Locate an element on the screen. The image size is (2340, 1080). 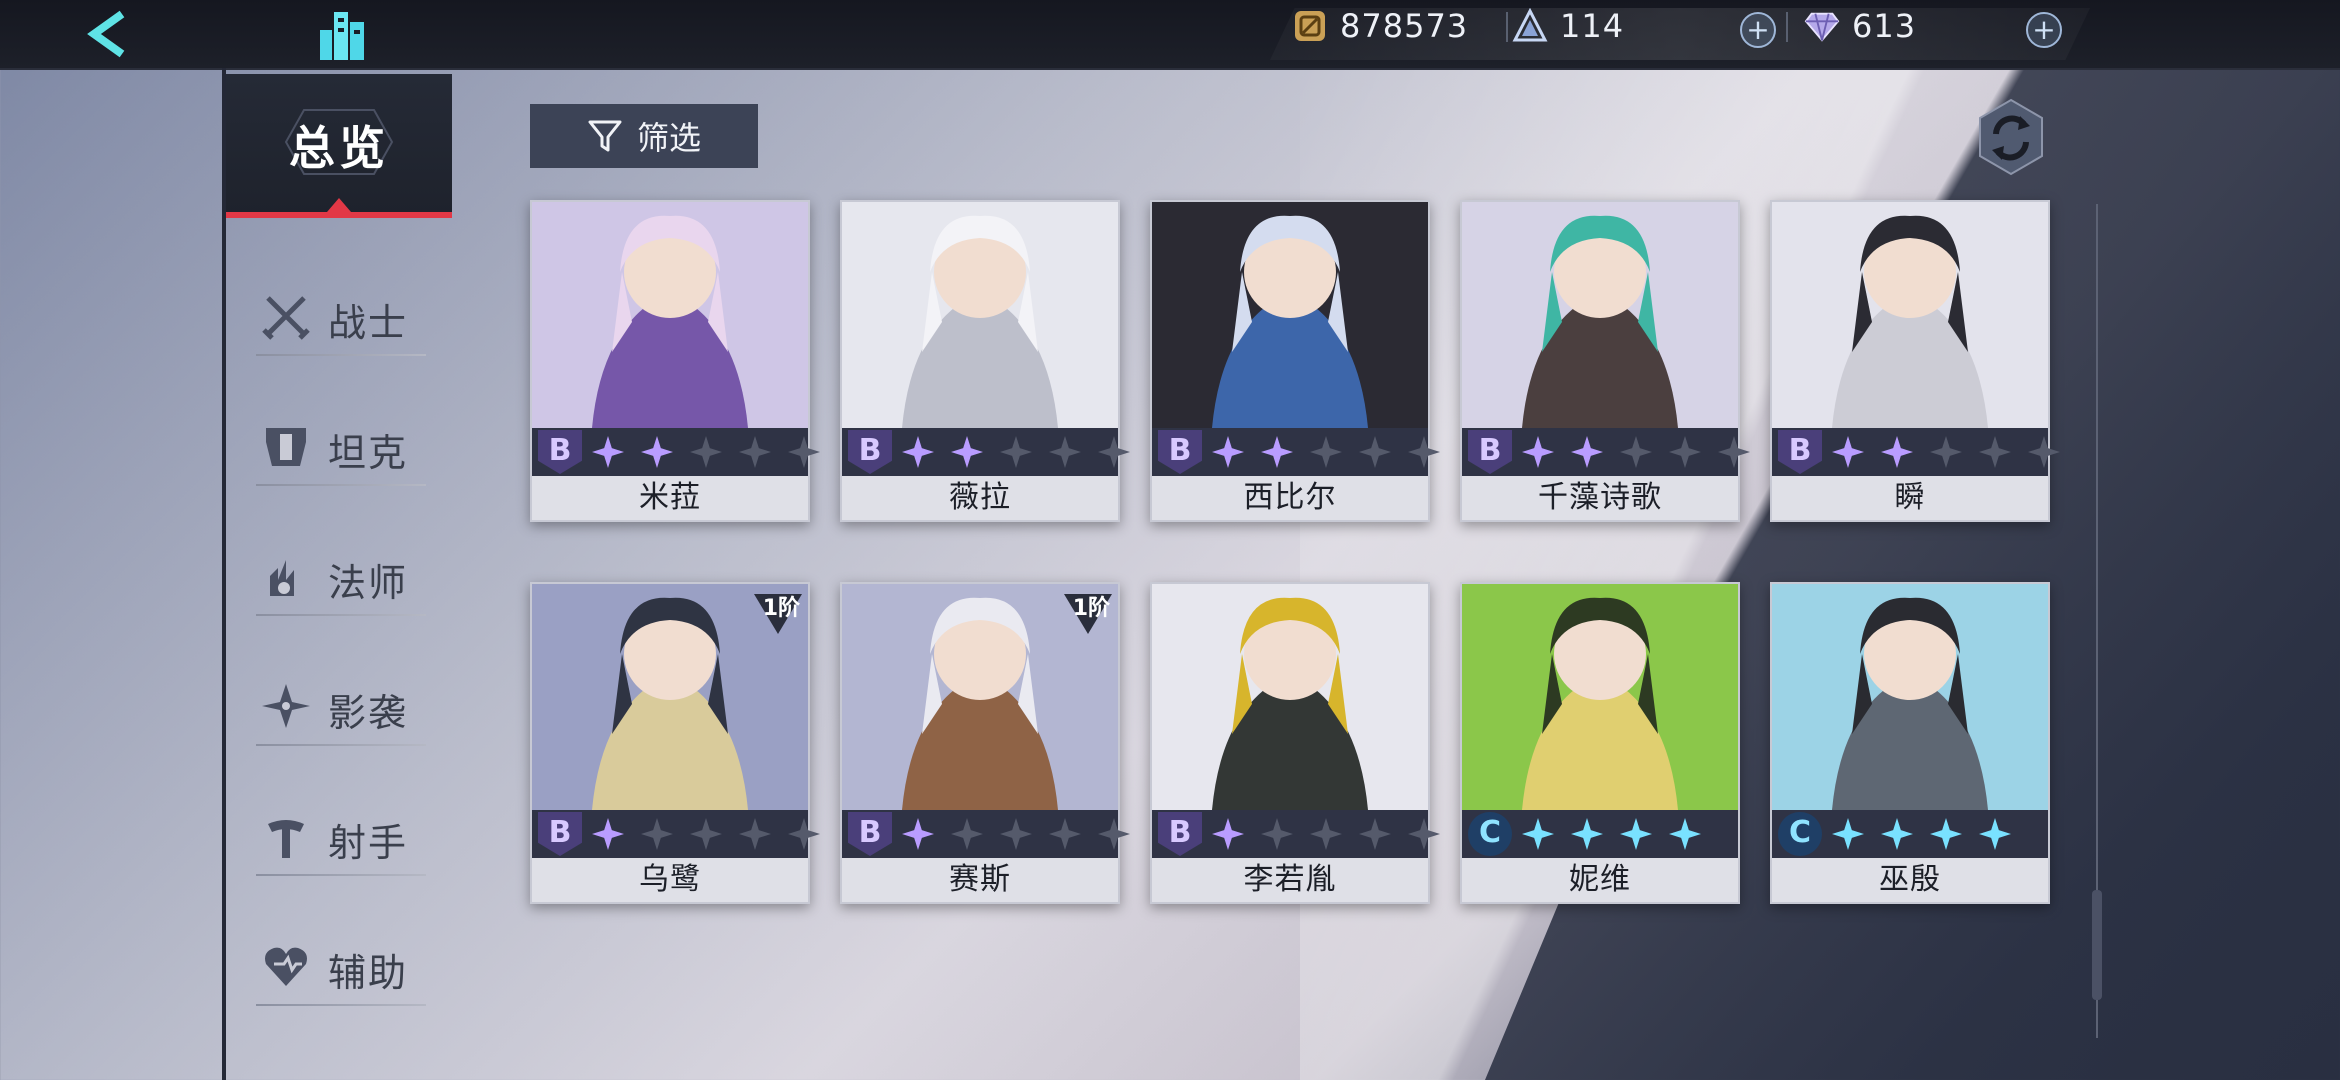
city-buildings-icon is located at coordinates (342, 36).